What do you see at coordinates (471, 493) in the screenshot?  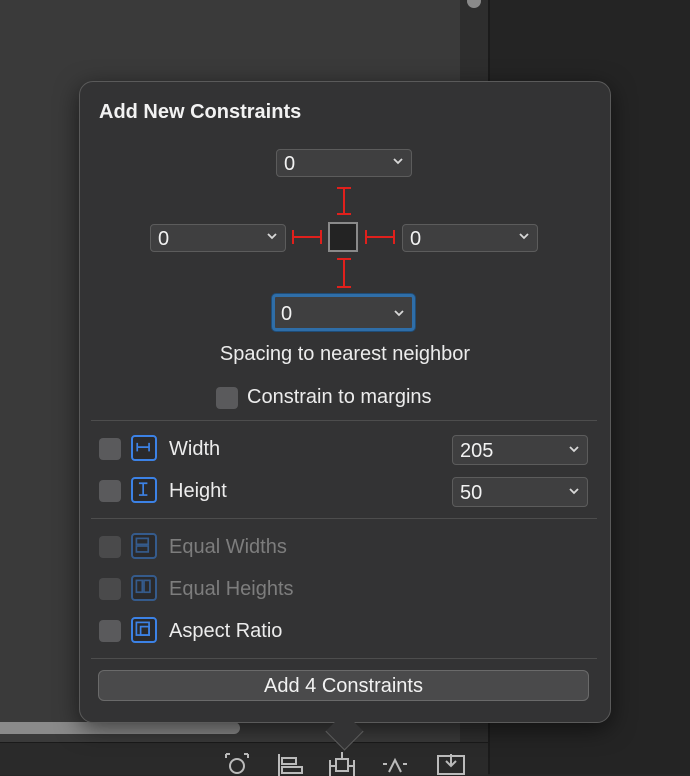 I see `height-value: 50` at bounding box center [471, 493].